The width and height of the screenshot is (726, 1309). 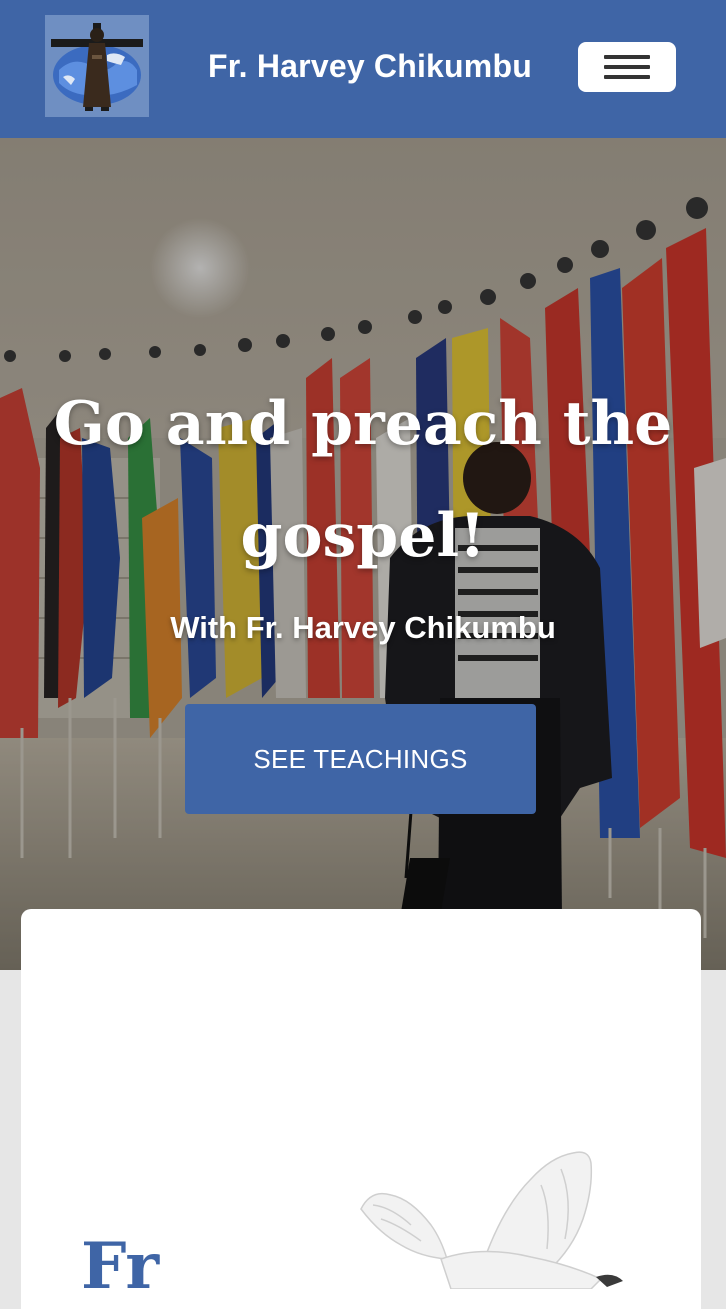 I want to click on top-navbar: Fr. Harvey Chikumbu, so click(x=363, y=69).